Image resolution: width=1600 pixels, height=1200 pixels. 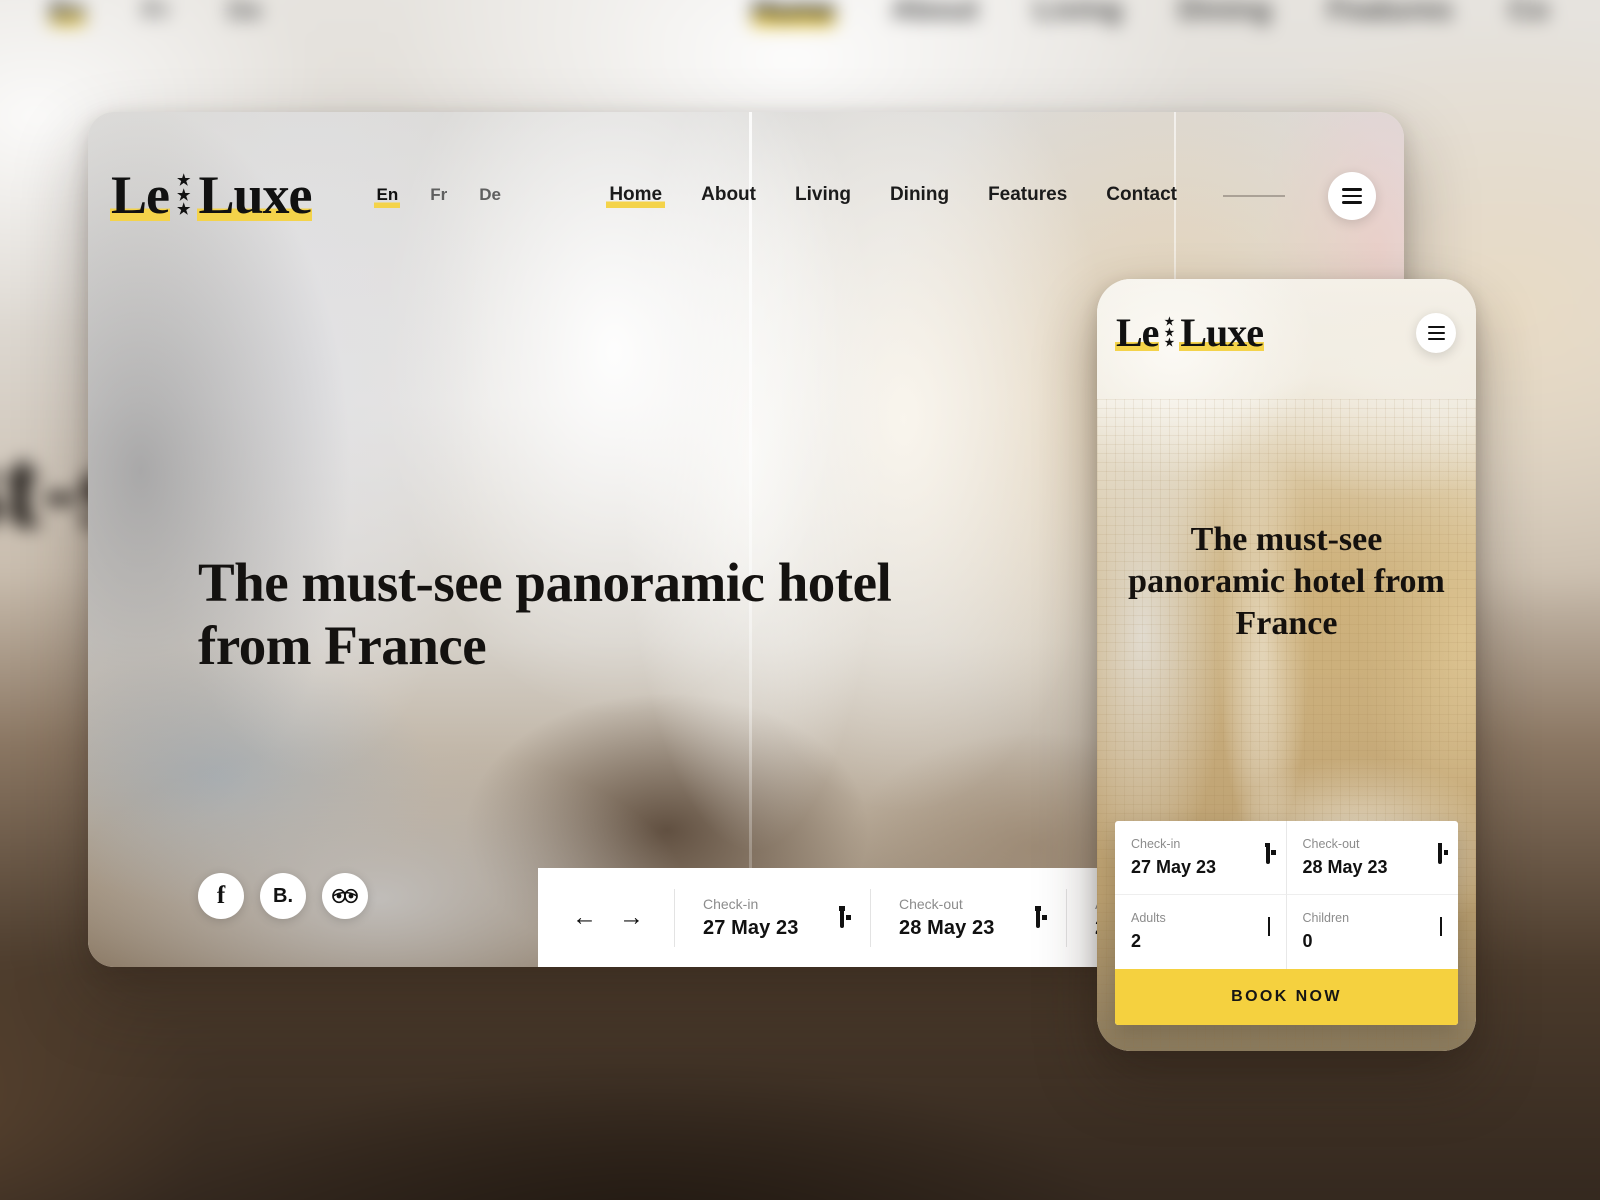 I want to click on mobile-checkin-label: Check-in, so click(x=1156, y=844).